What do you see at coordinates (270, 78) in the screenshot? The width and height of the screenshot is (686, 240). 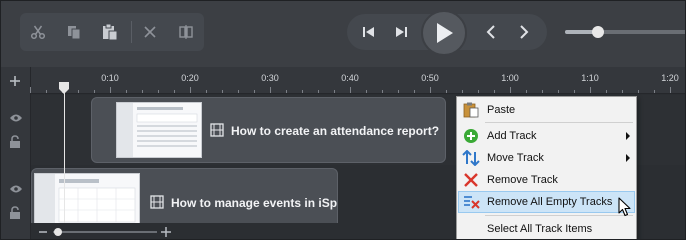 I see `tick-label: 0:30` at bounding box center [270, 78].